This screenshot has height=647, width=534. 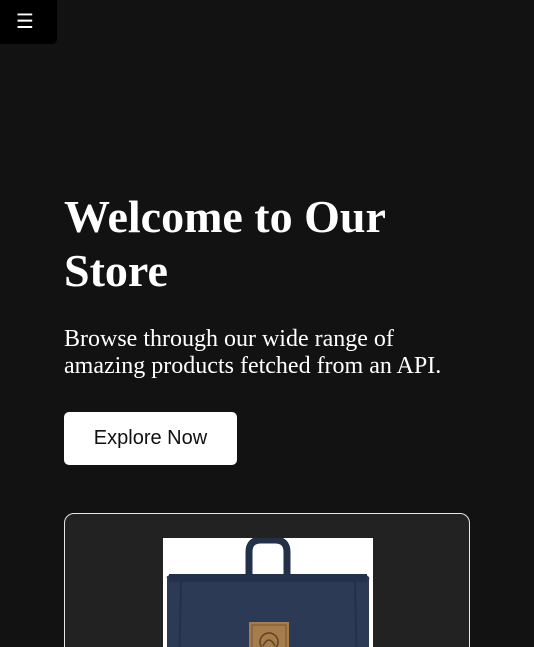 What do you see at coordinates (150, 438) in the screenshot?
I see `explore-now-button: Explore Now` at bounding box center [150, 438].